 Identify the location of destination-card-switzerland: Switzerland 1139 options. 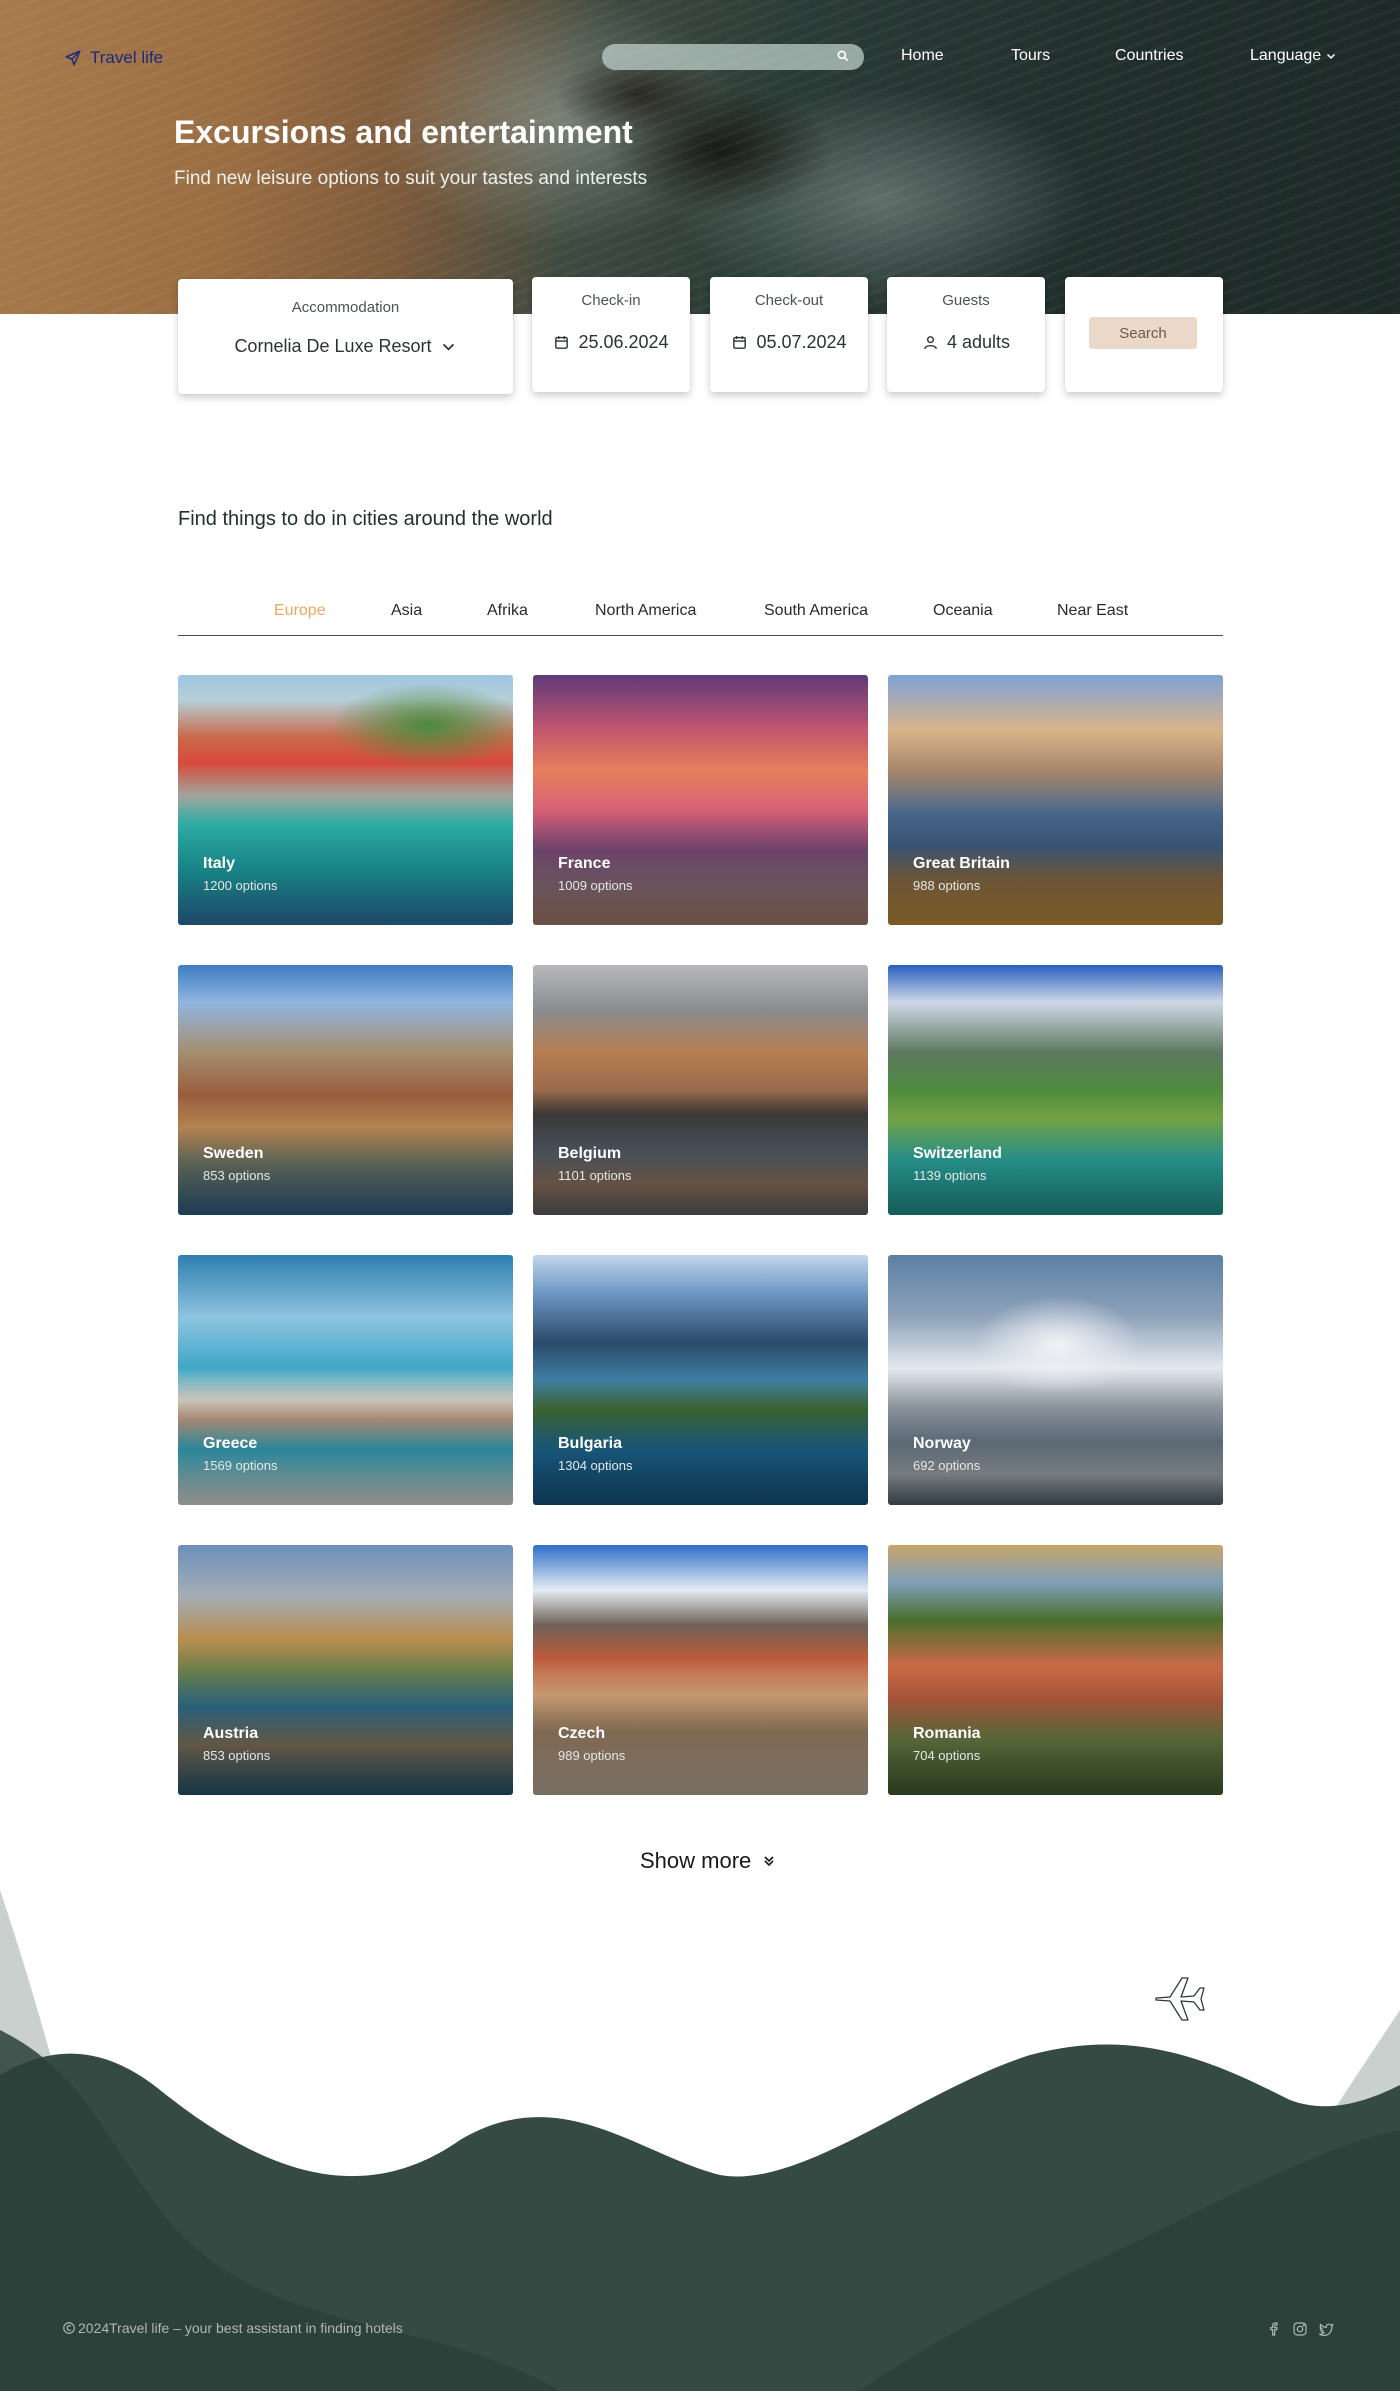
(1055, 1090).